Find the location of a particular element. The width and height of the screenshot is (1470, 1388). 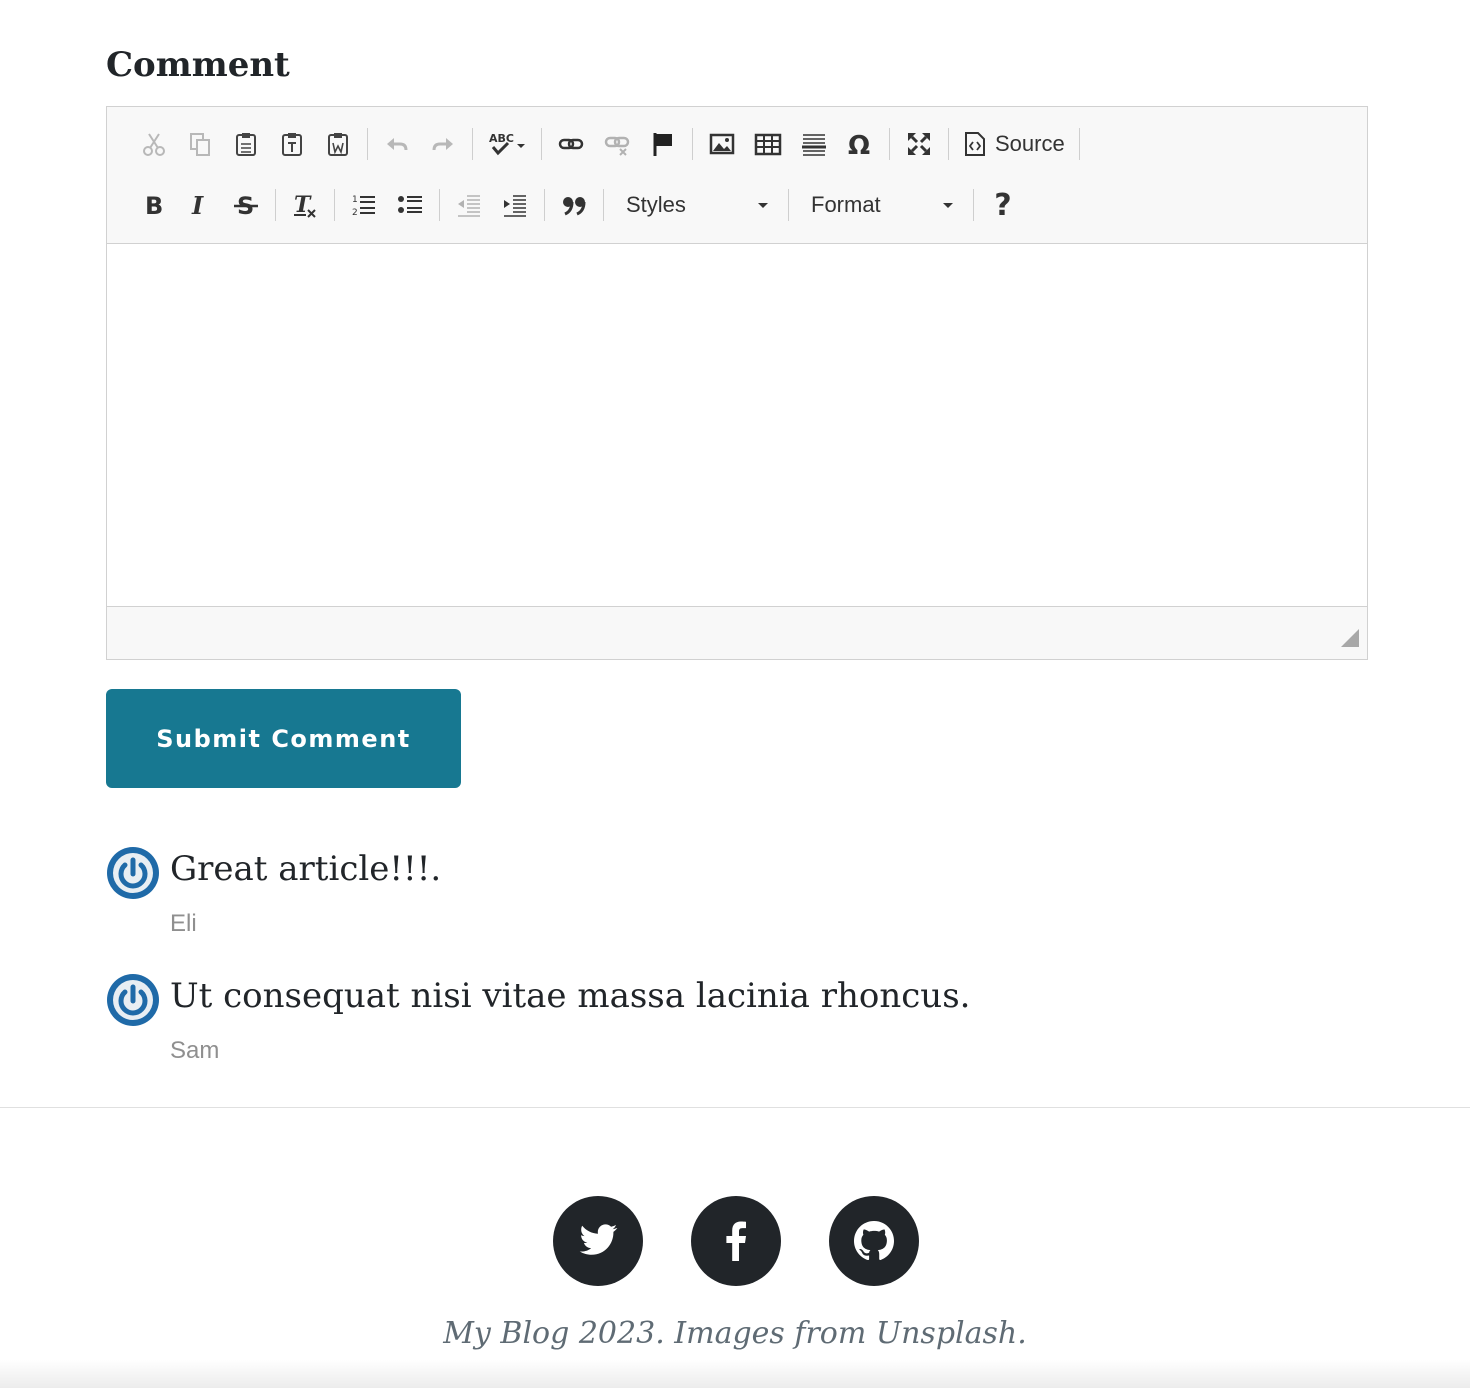

submit-comment-button: Submit Comment is located at coordinates (283, 738).